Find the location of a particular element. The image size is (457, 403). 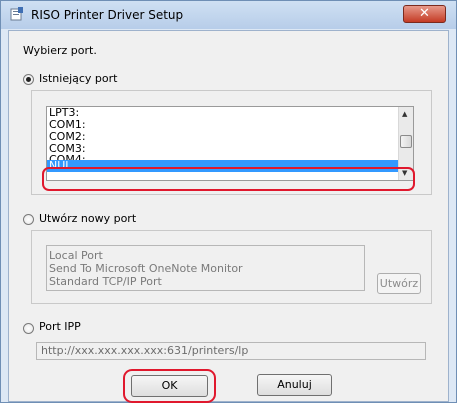

port-type-item: Standard TCP/IP Port is located at coordinates (205, 281).